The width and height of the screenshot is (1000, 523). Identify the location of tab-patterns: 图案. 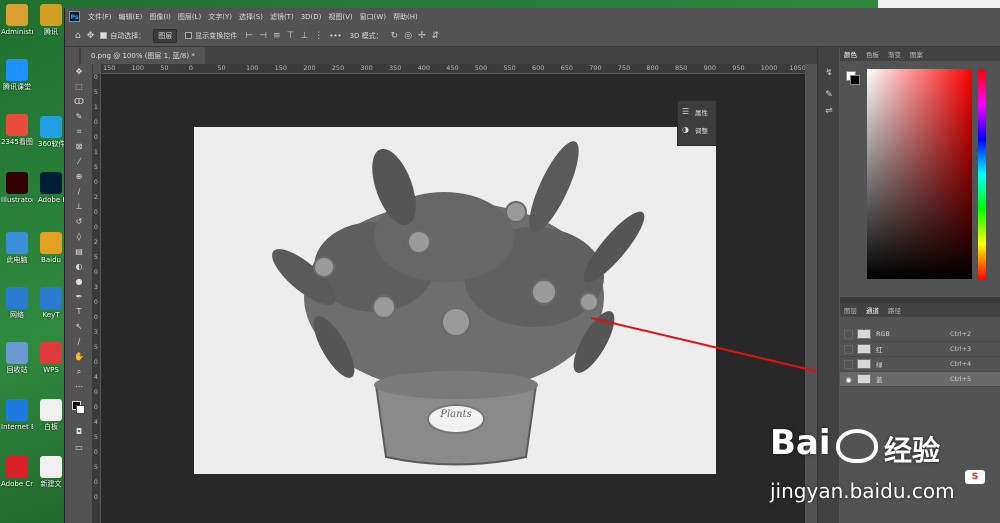
(916, 54).